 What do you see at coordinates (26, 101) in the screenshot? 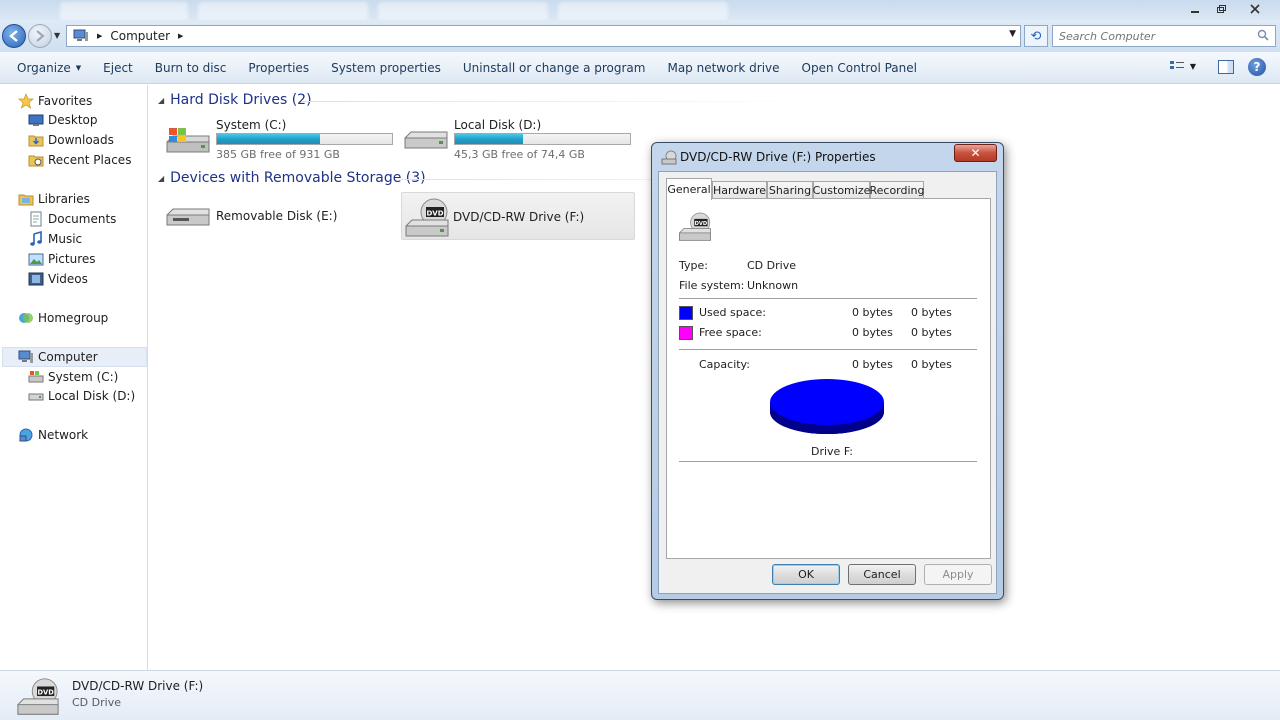
I see `star-icon` at bounding box center [26, 101].